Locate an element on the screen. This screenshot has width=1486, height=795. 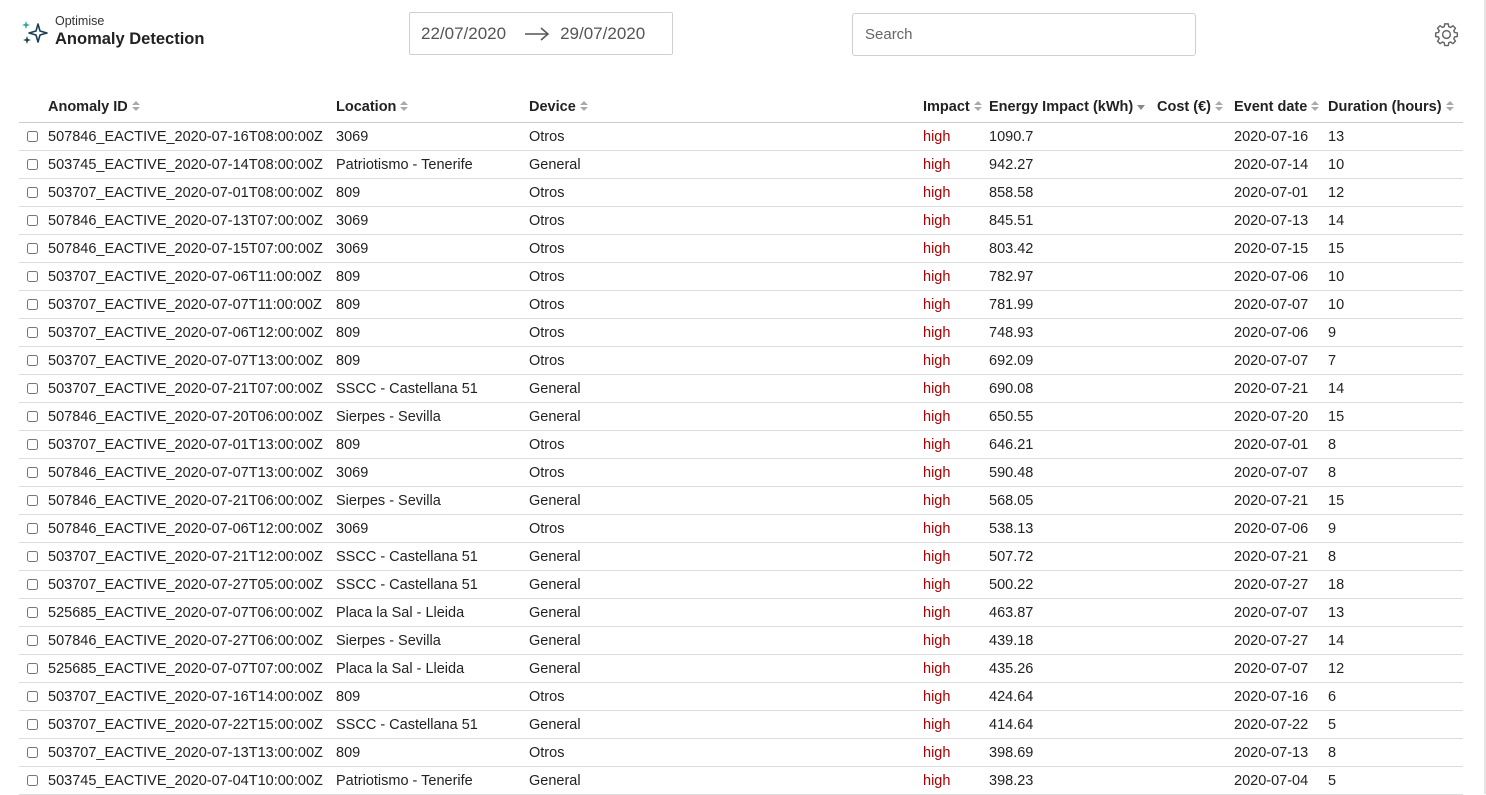
energy-impact-cell: 538.13 is located at coordinates (1073, 528).